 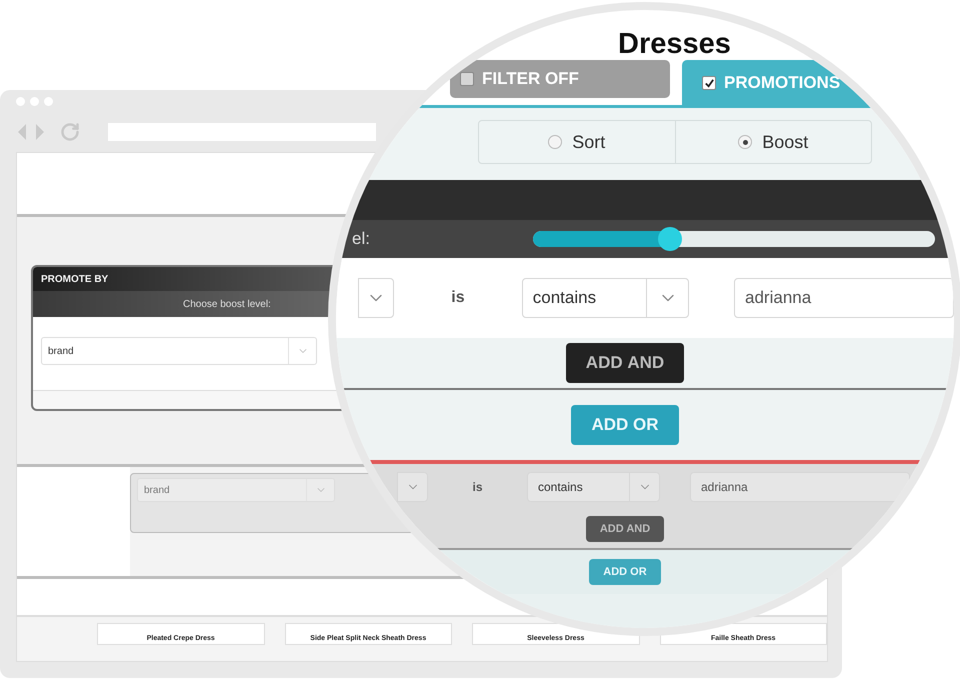 I want to click on tab-label: PROMOTIONS, so click(x=782, y=83).